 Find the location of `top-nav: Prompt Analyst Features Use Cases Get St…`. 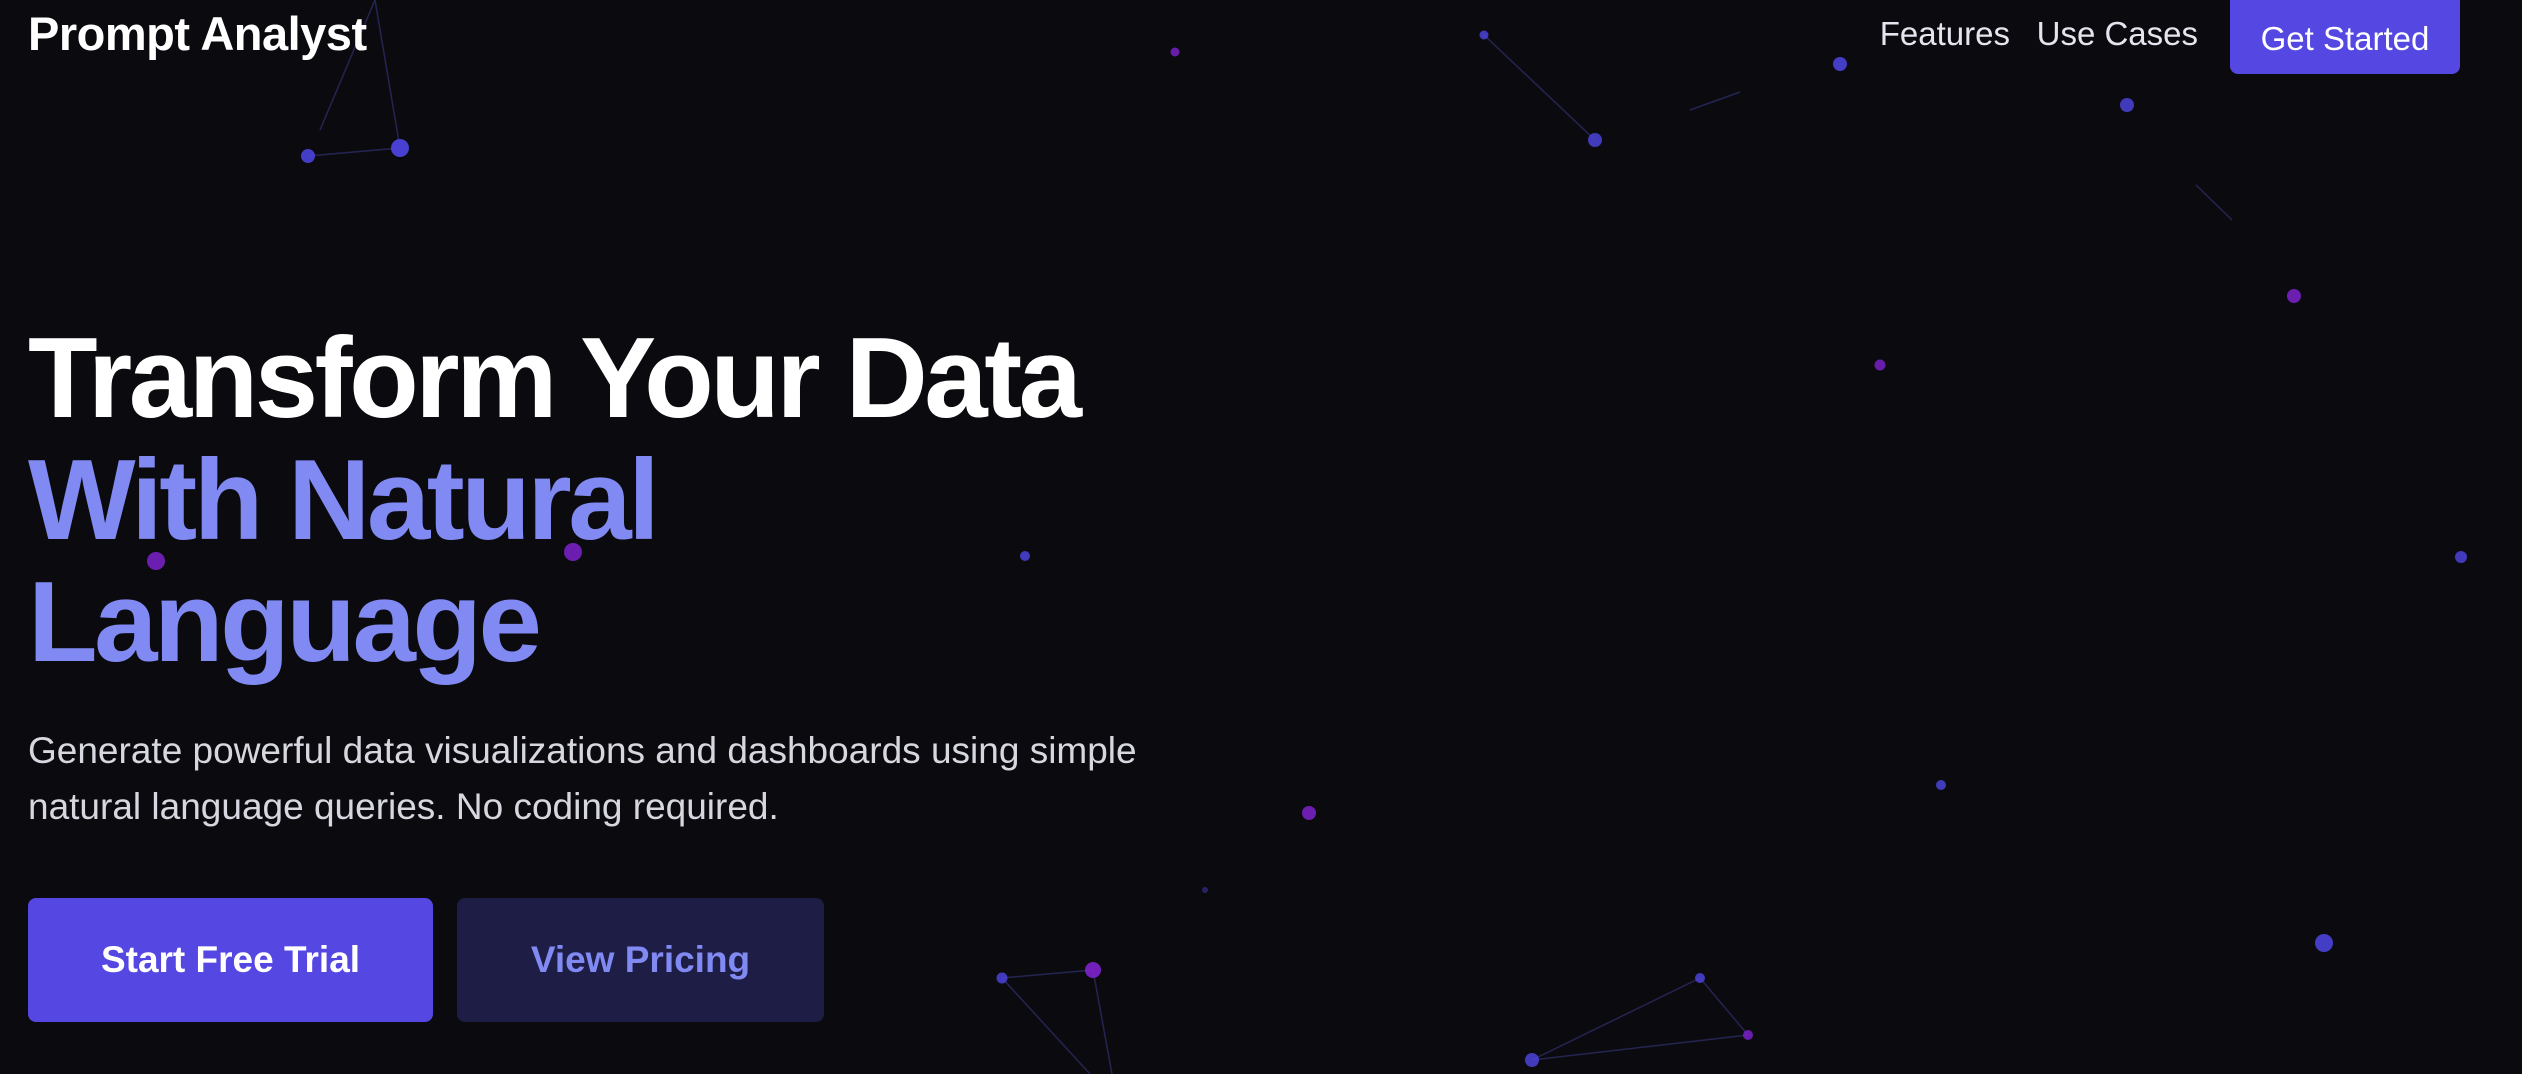

top-nav: Prompt Analyst Features Use Cases Get St… is located at coordinates (1261, 37).